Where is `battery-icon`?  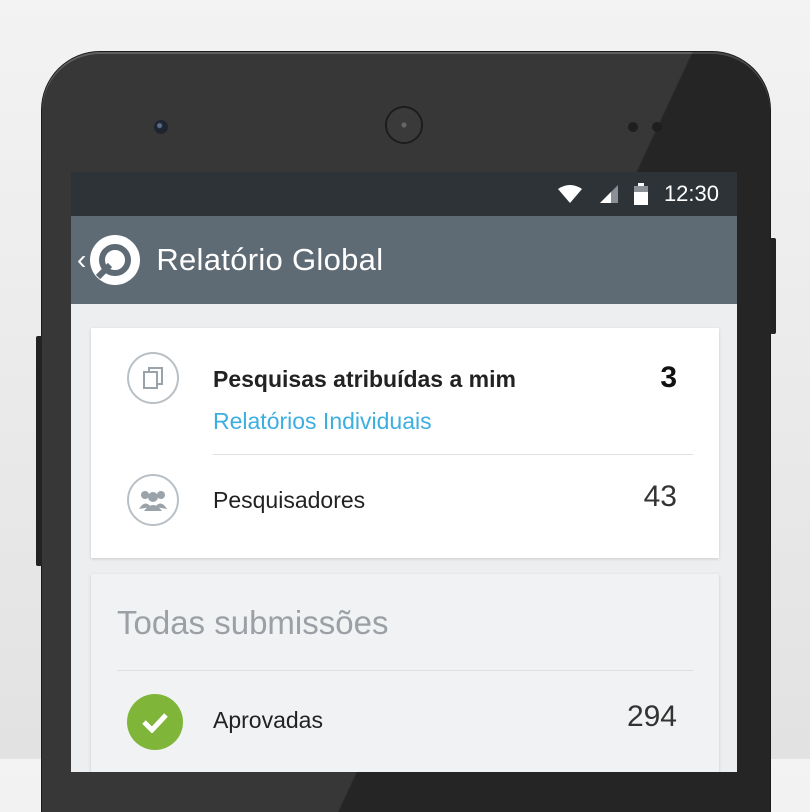 battery-icon is located at coordinates (640, 194).